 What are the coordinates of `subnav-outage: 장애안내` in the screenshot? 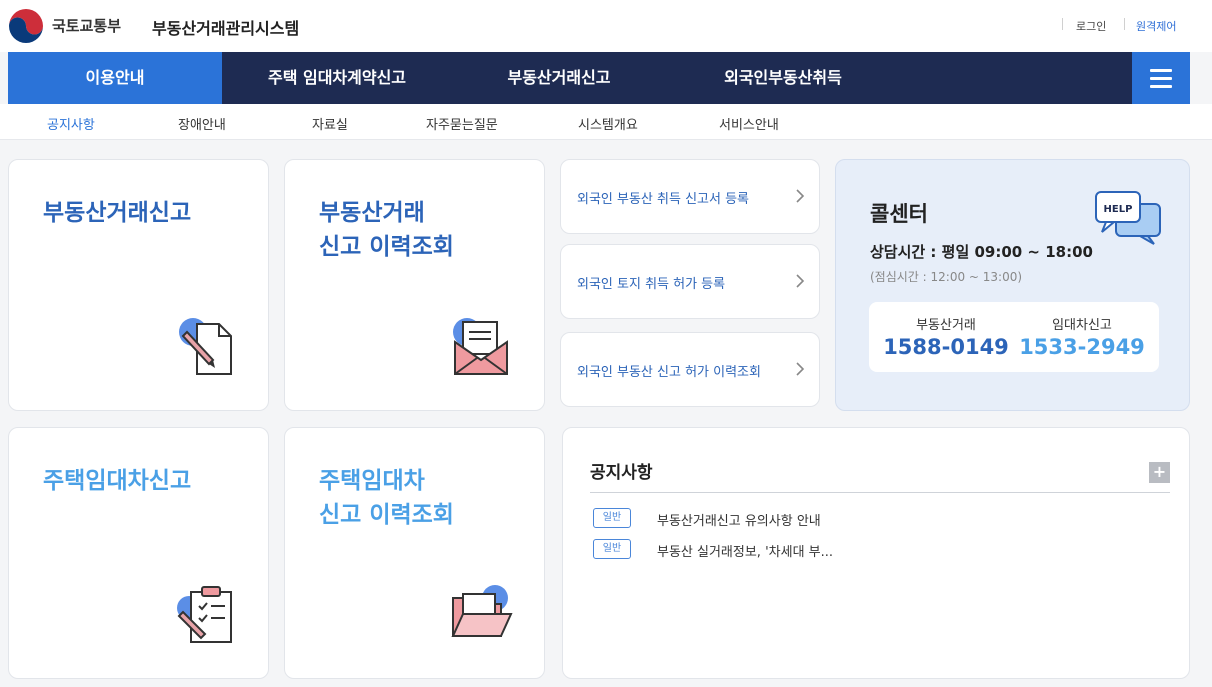 It's located at (202, 123).